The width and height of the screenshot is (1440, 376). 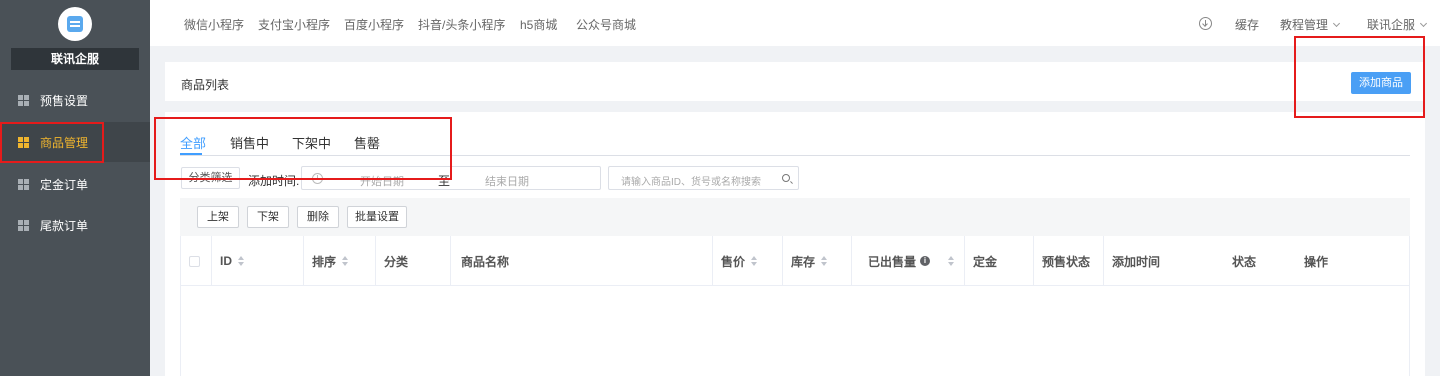 I want to click on nav-link-wechat-miniprogram: 微信小程序, so click(x=214, y=24).